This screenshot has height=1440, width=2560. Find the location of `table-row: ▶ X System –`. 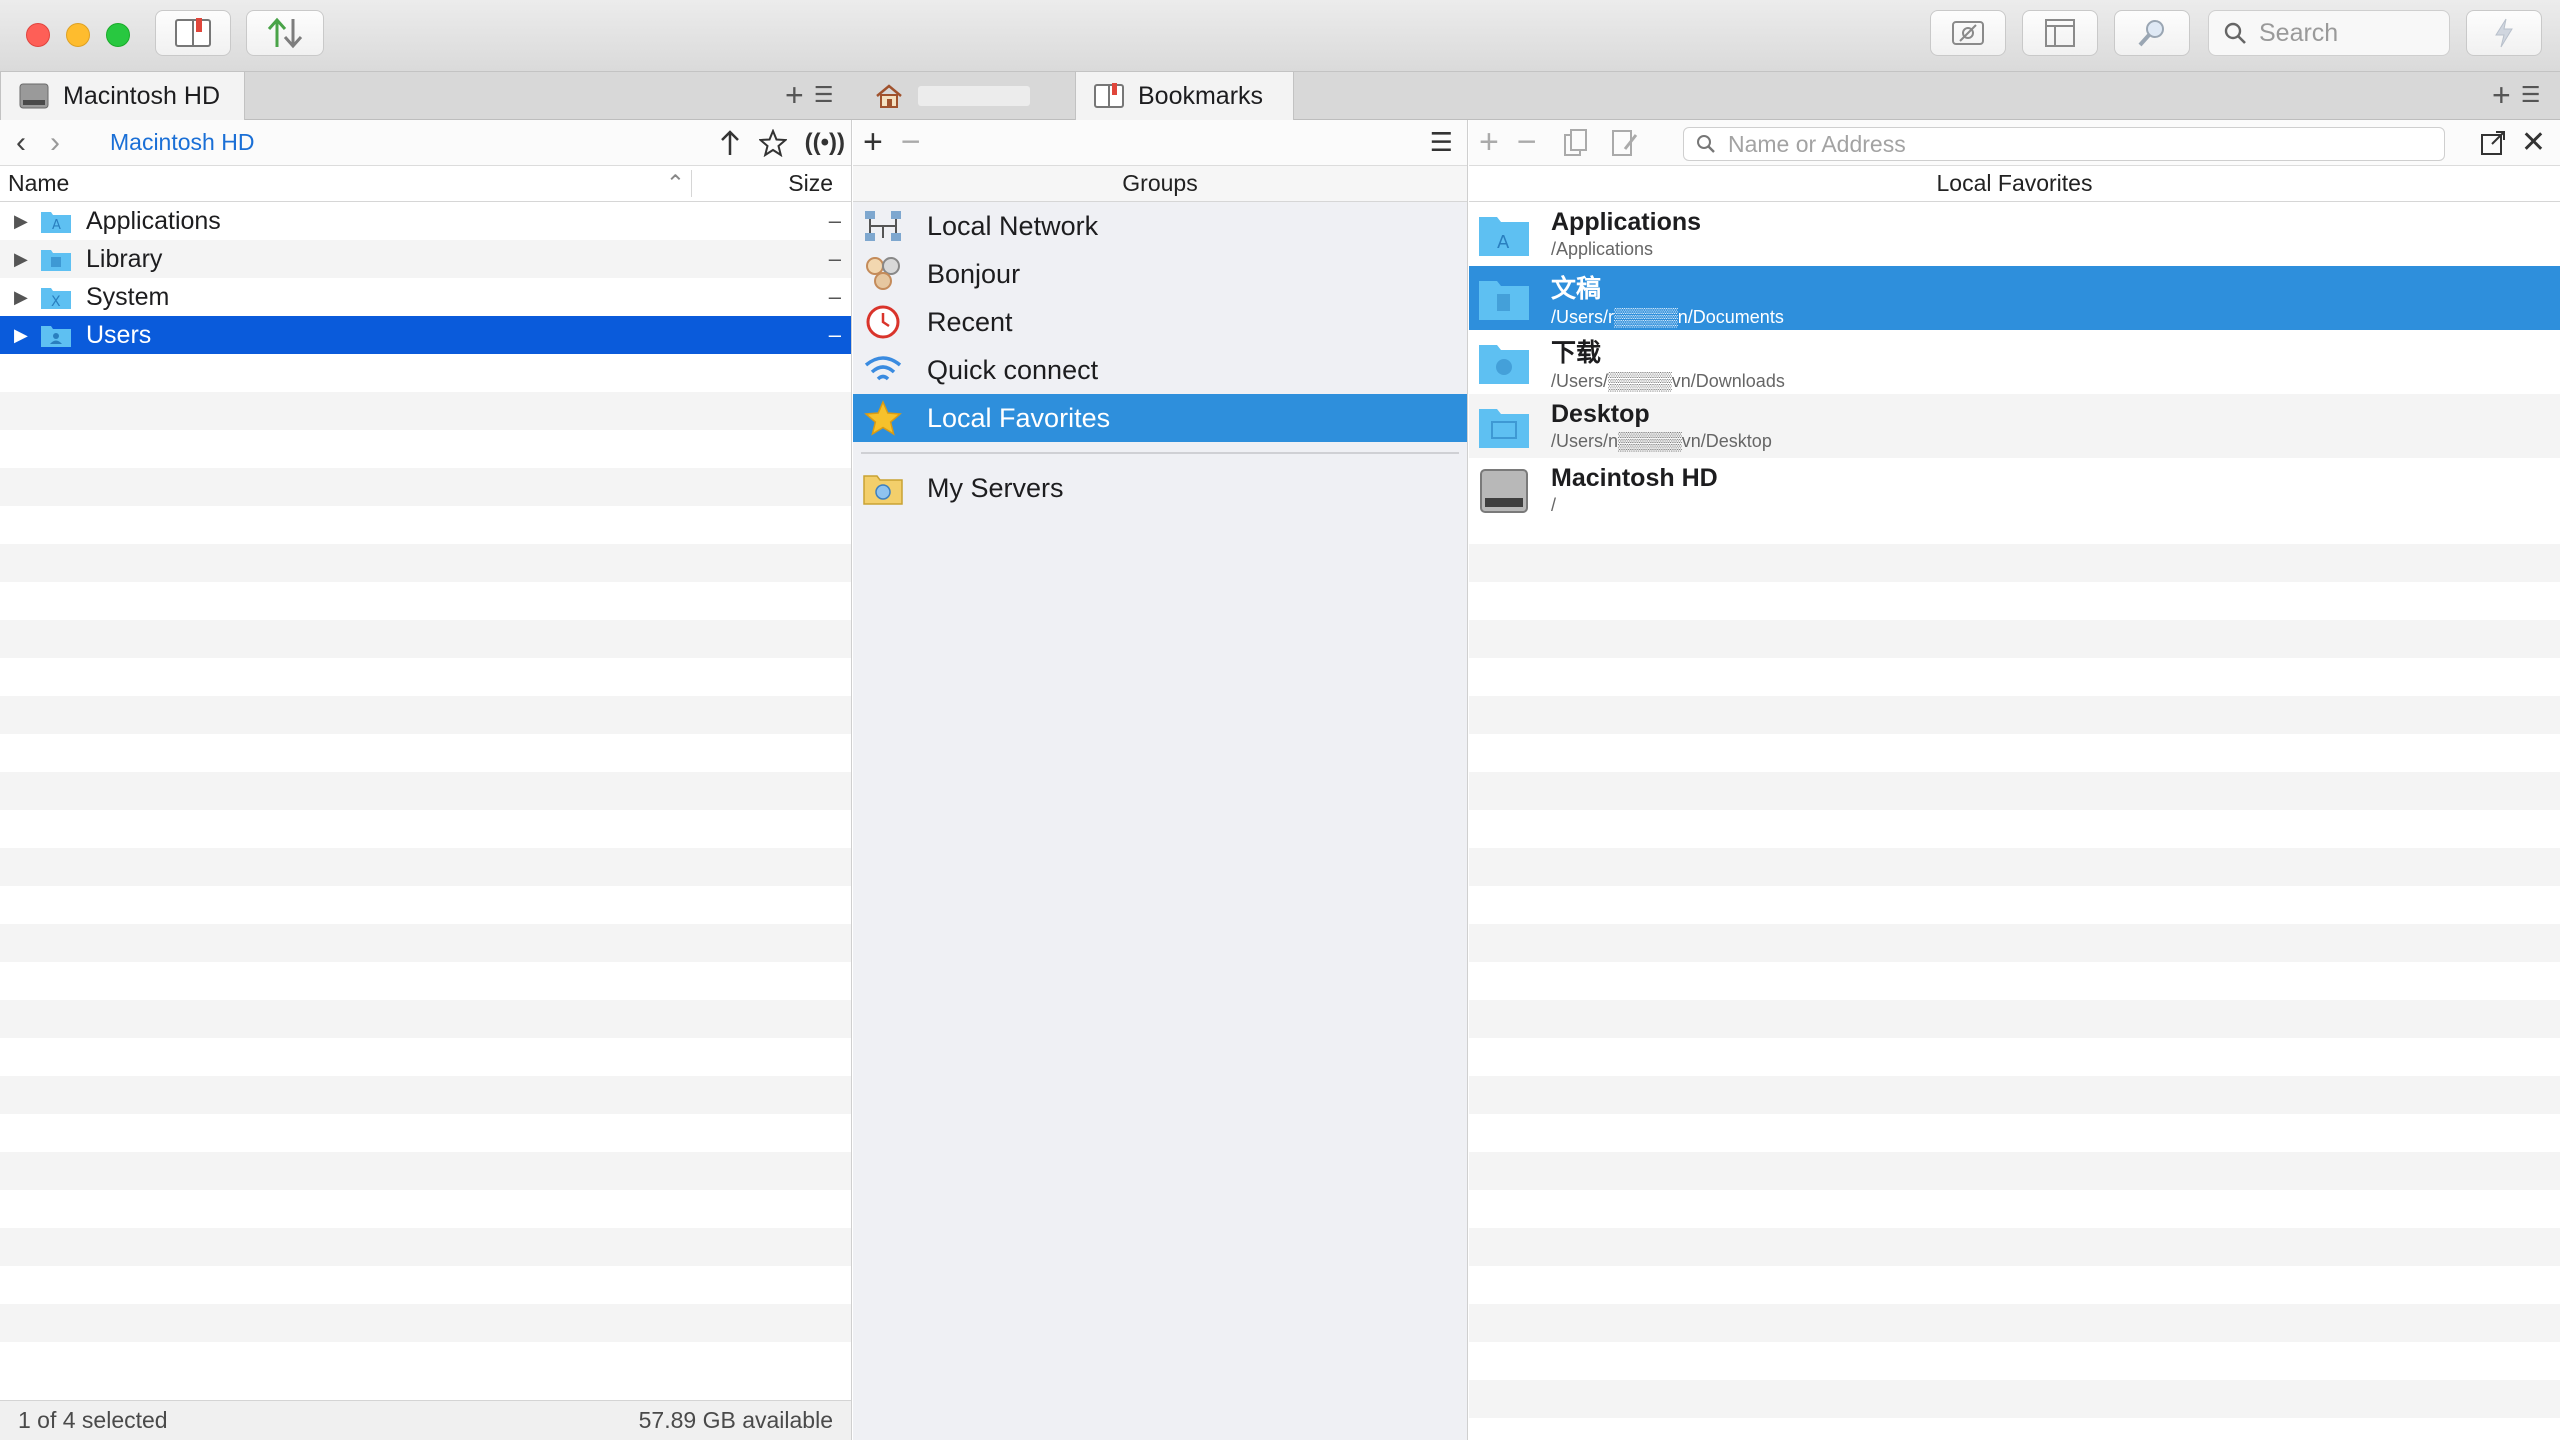

table-row: ▶ X System – is located at coordinates (425, 297).